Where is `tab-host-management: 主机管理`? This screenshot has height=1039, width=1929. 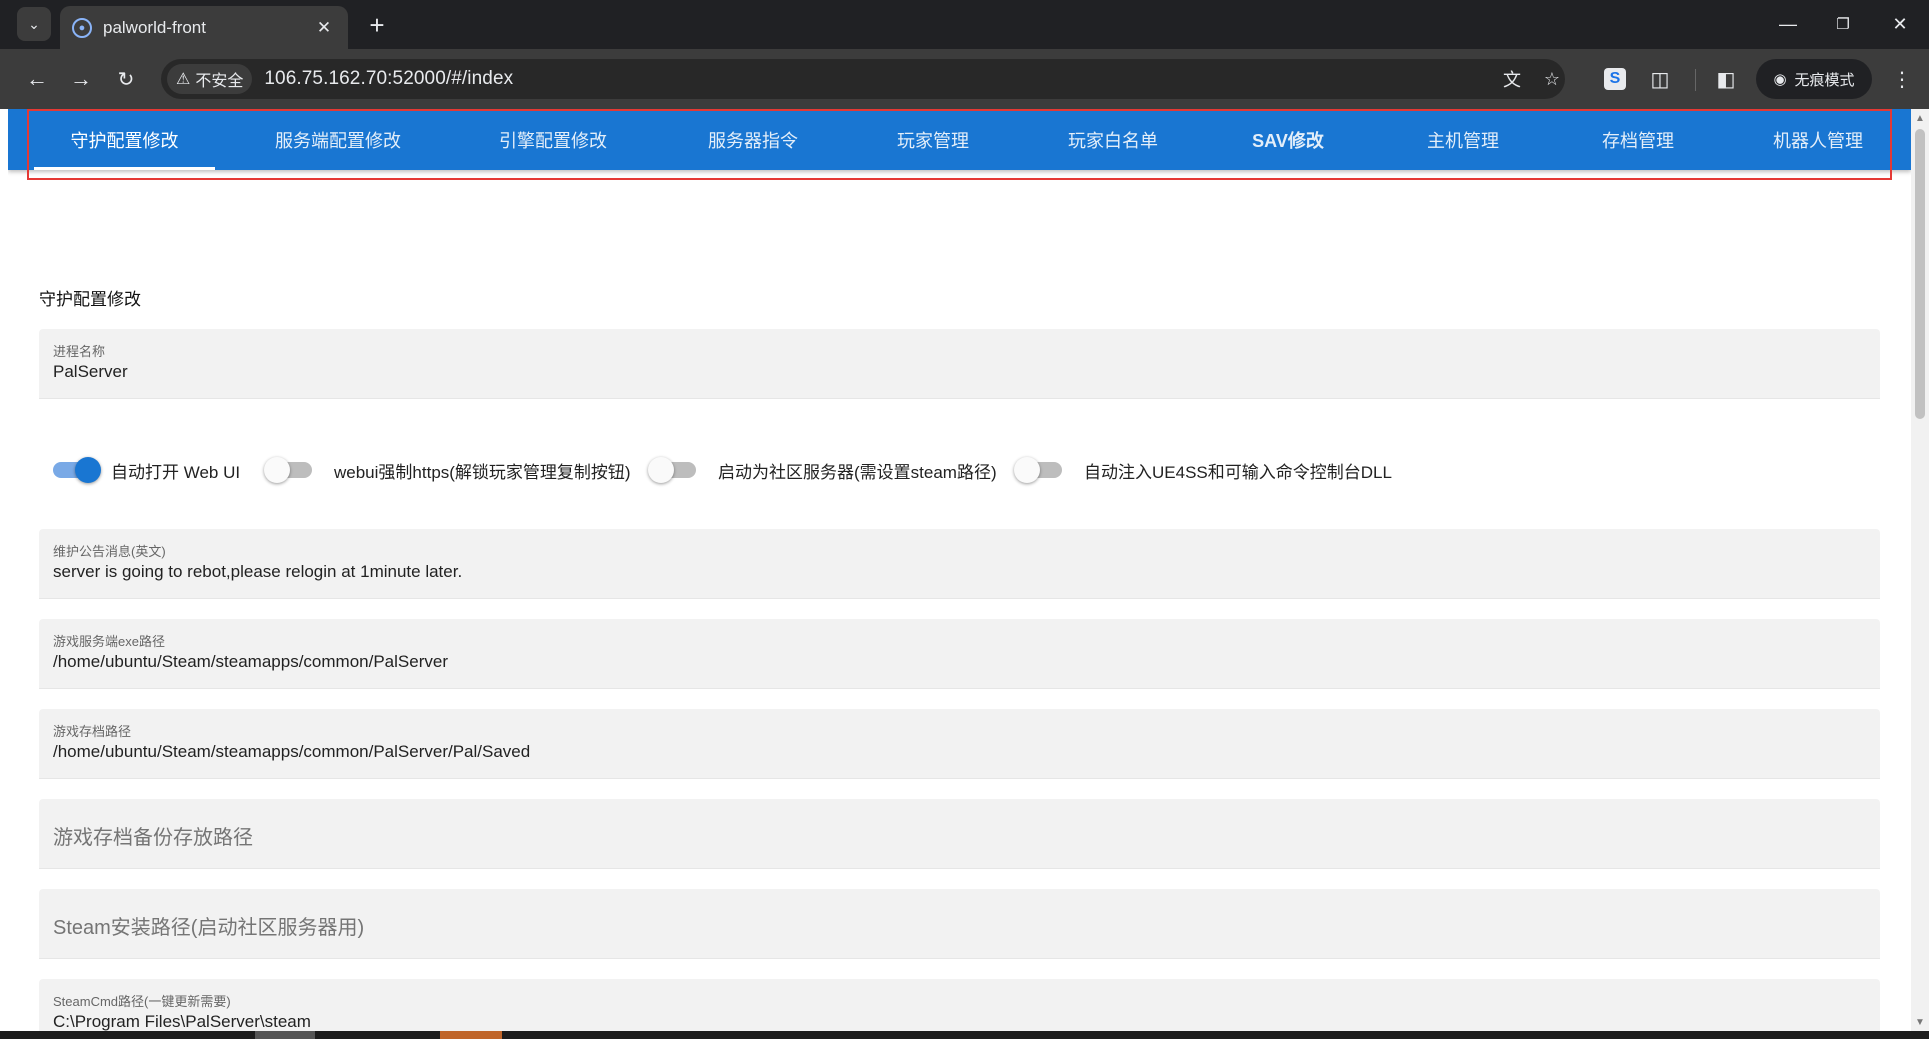
tab-host-management: 主机管理 is located at coordinates (1463, 139).